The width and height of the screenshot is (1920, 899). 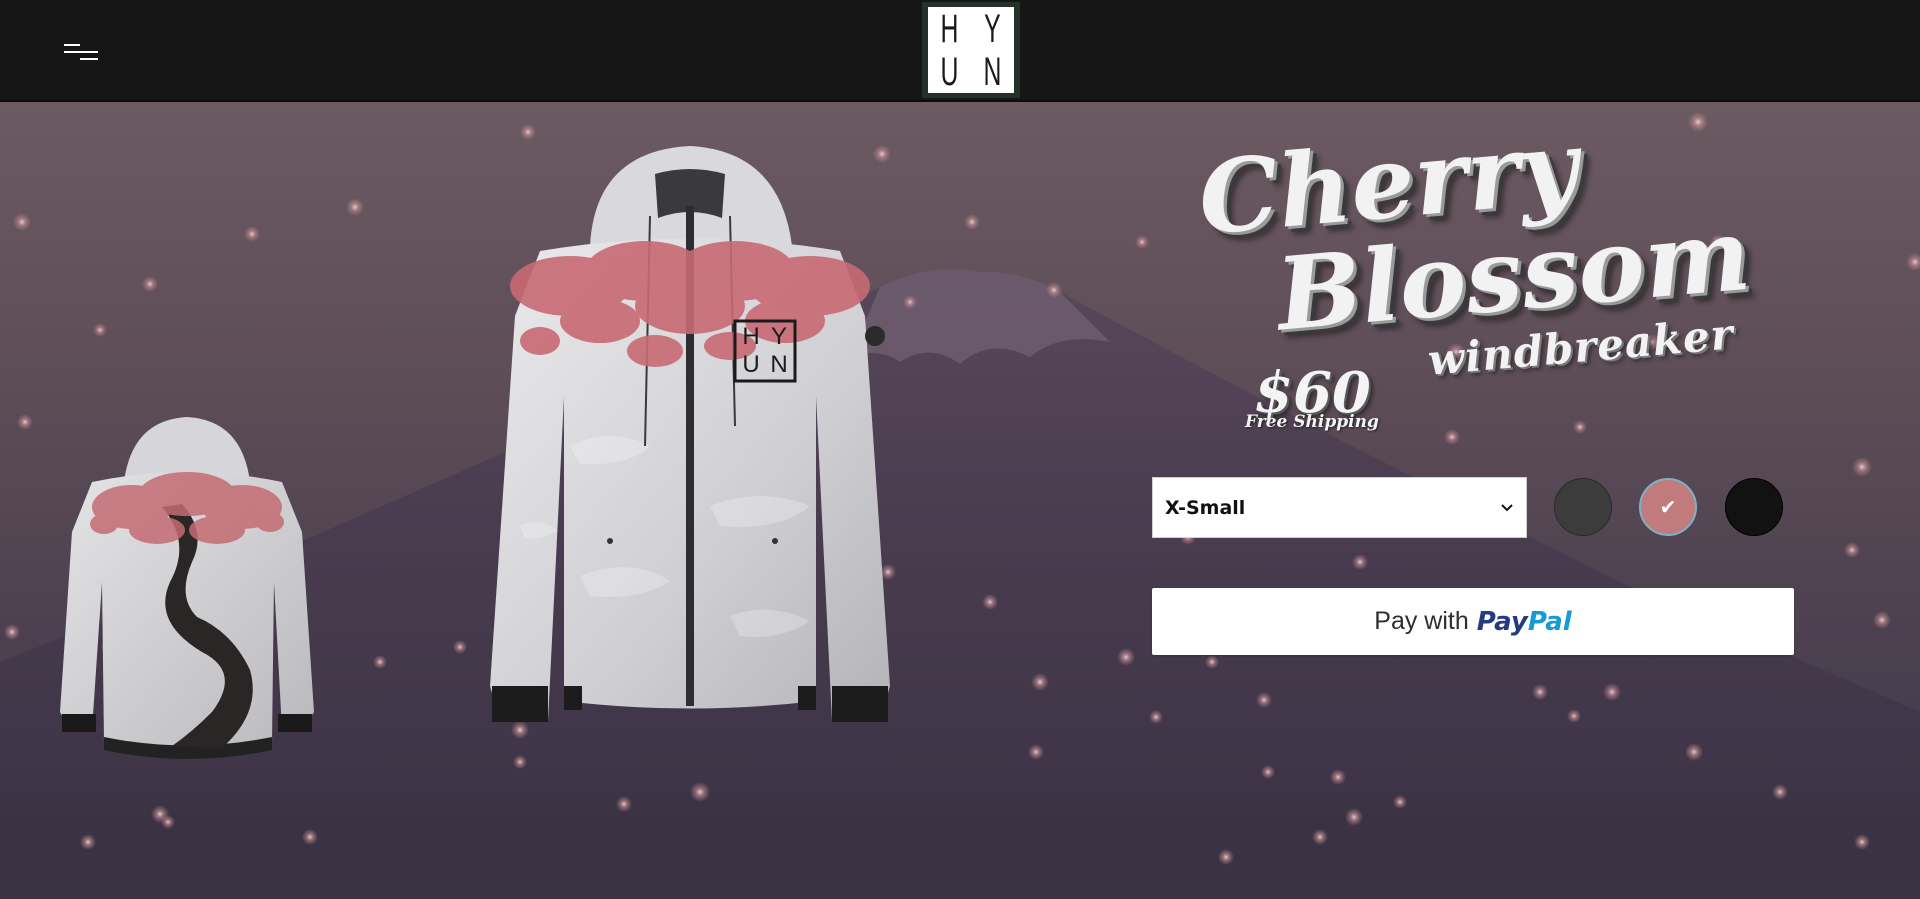 What do you see at coordinates (751, 336) in the screenshot?
I see `chest-logo-letter: H` at bounding box center [751, 336].